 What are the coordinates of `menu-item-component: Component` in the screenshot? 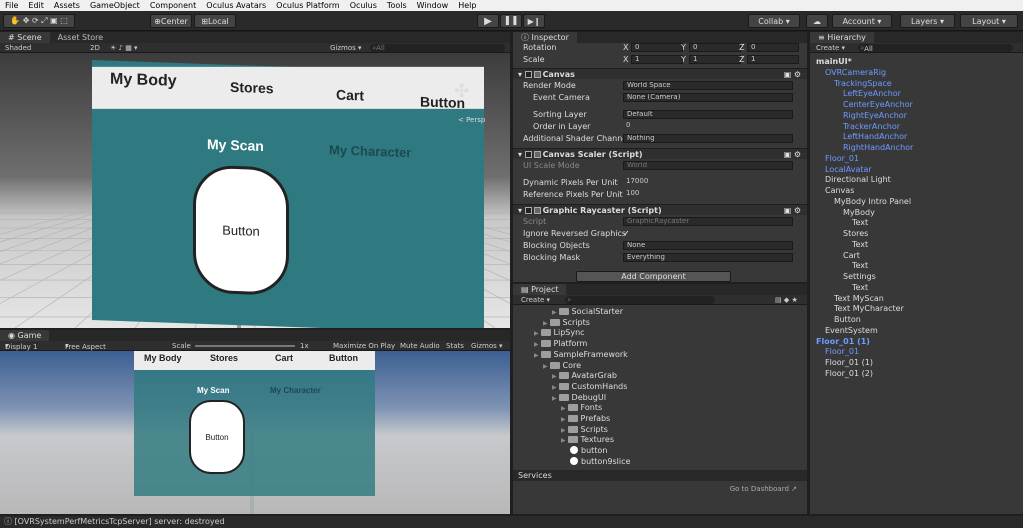 It's located at (173, 5).